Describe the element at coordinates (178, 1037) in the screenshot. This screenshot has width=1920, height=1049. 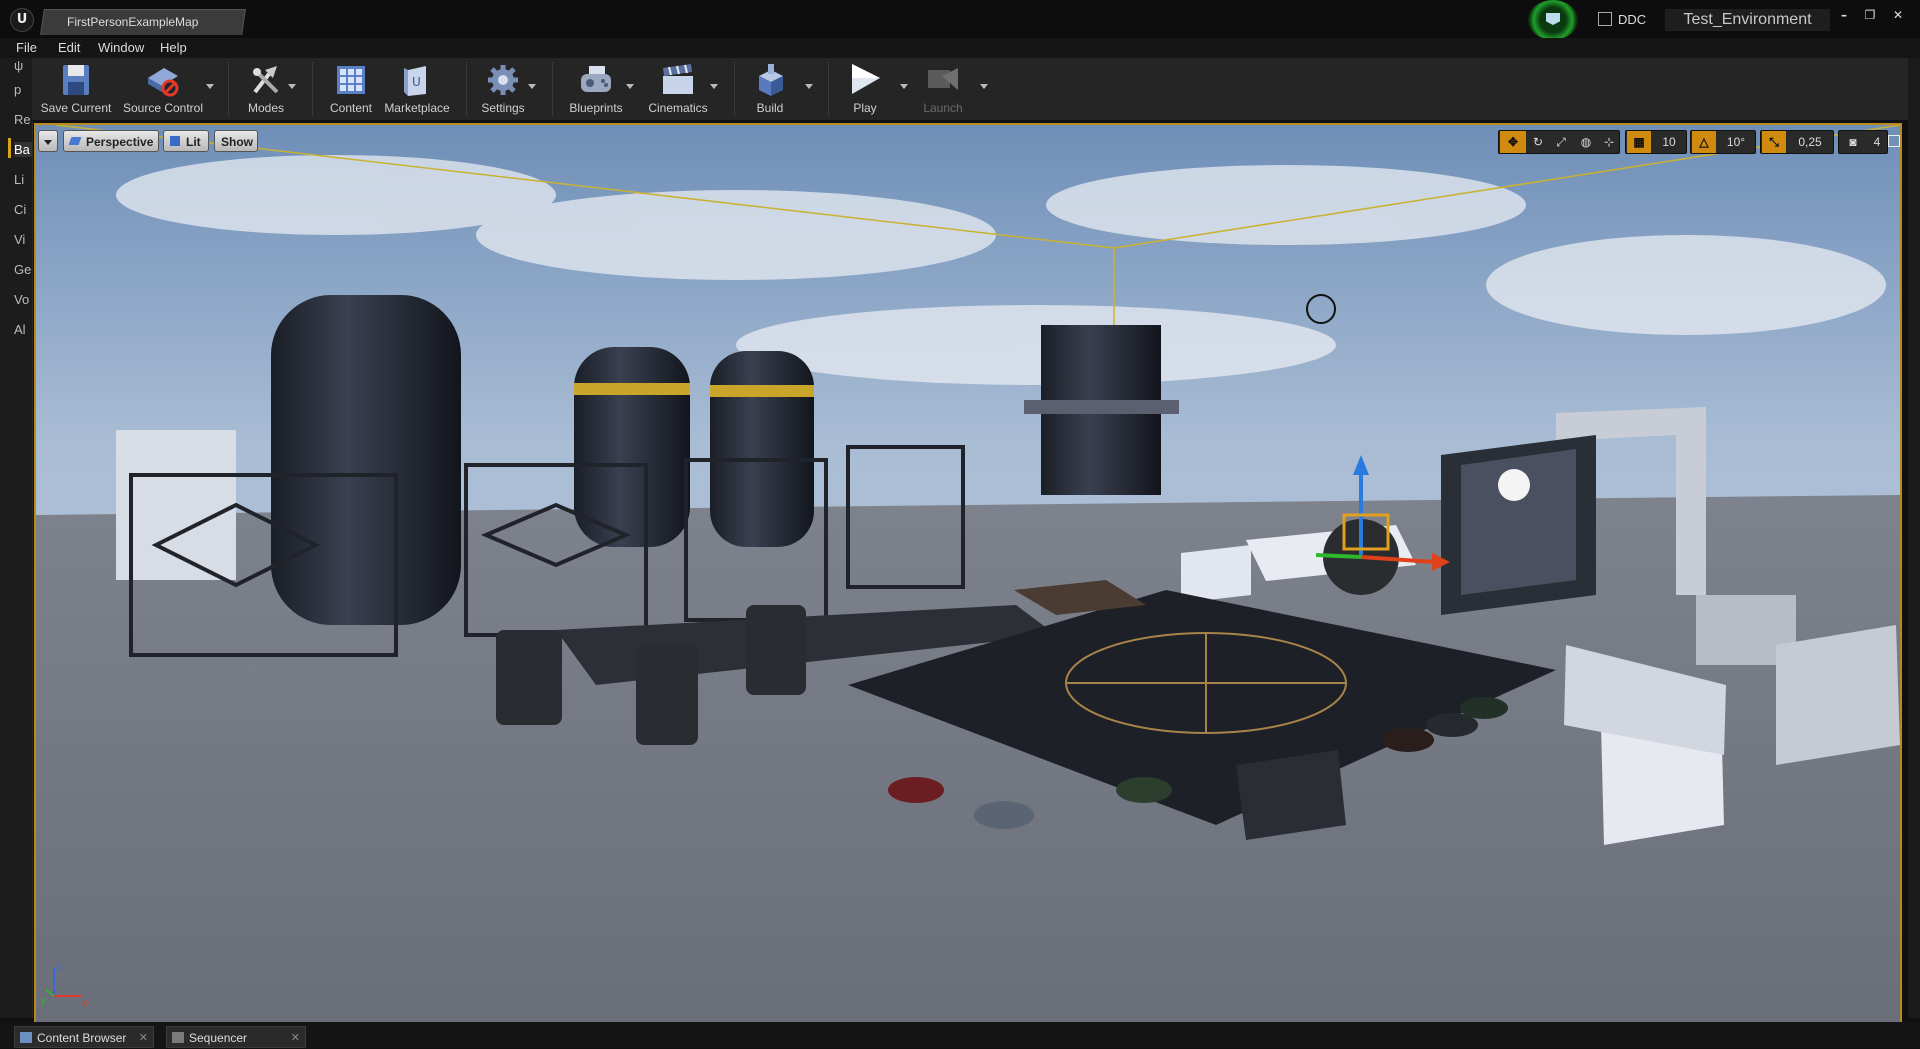
I see `sequencer-icon` at that location.